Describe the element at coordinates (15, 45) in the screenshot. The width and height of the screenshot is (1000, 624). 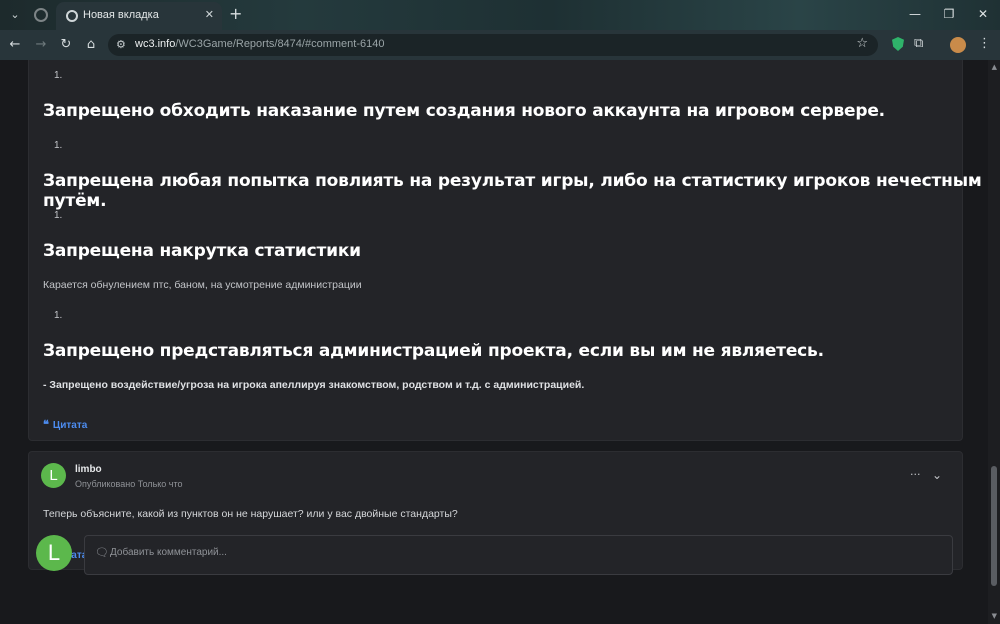
I see `back-arrow-icon: ←` at that location.